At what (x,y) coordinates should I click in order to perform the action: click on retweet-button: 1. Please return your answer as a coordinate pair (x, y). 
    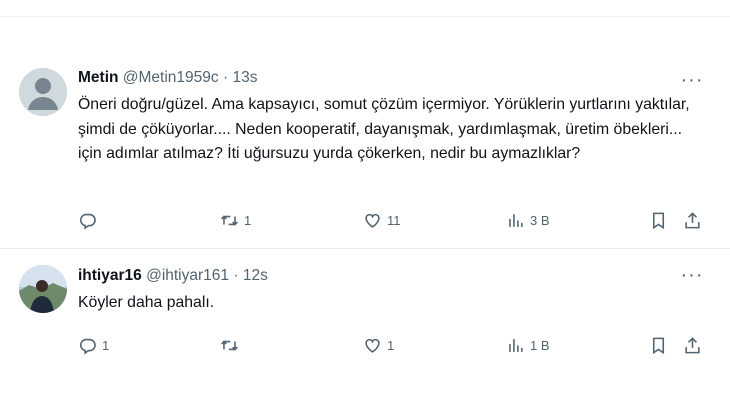
    Looking at the image, I should click on (235, 220).